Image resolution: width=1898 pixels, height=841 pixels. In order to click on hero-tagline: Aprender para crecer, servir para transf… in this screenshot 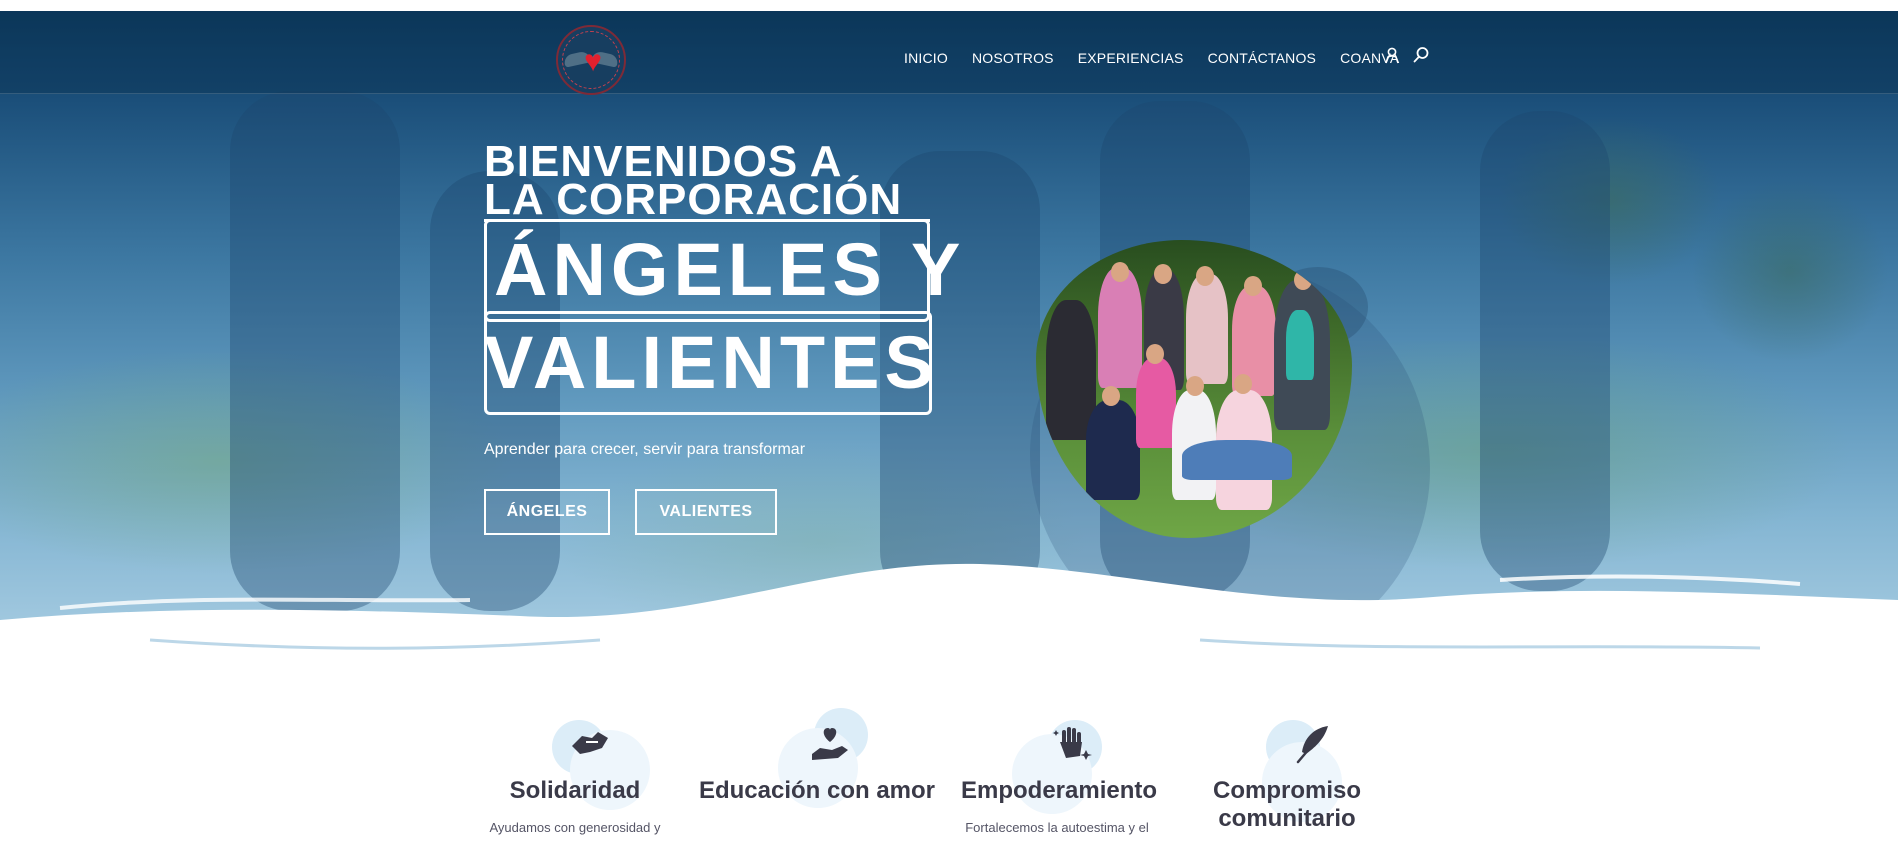, I will do `click(645, 449)`.